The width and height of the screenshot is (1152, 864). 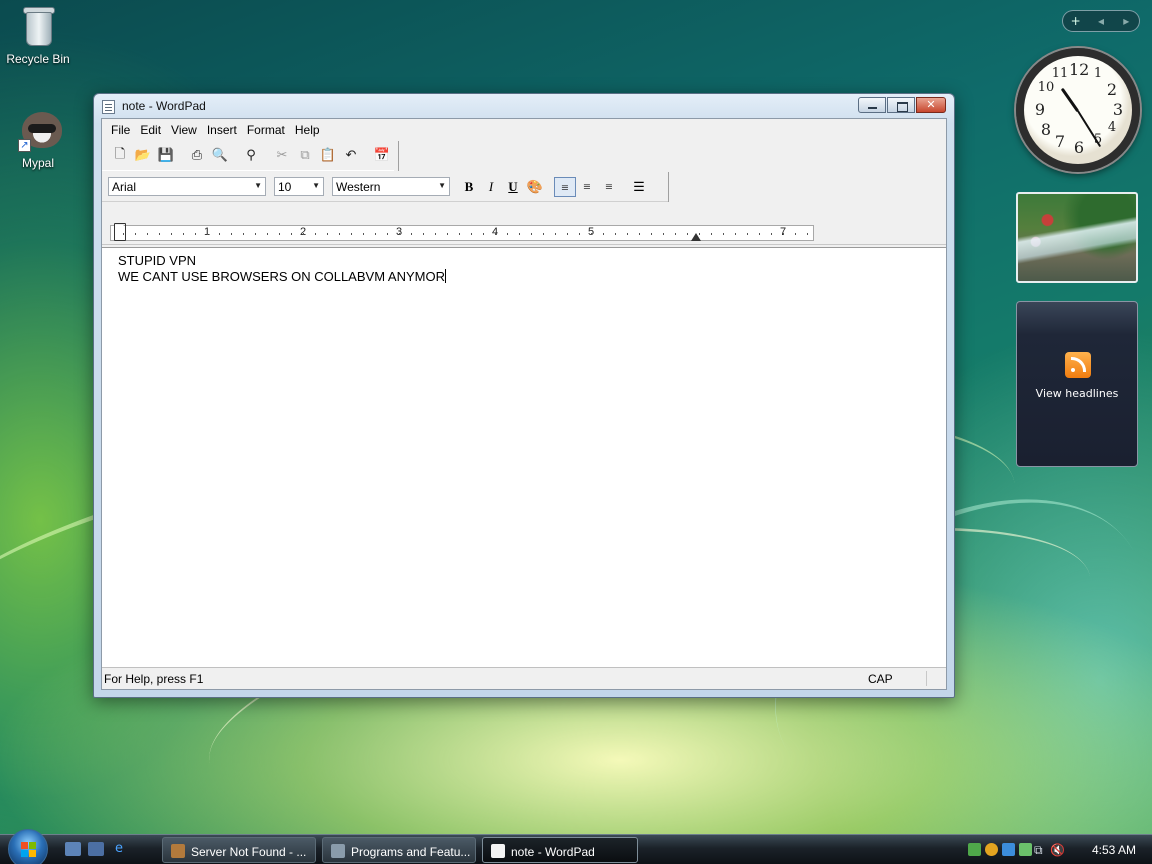 What do you see at coordinates (222, 130) in the screenshot?
I see `menu-insert: Insert` at bounding box center [222, 130].